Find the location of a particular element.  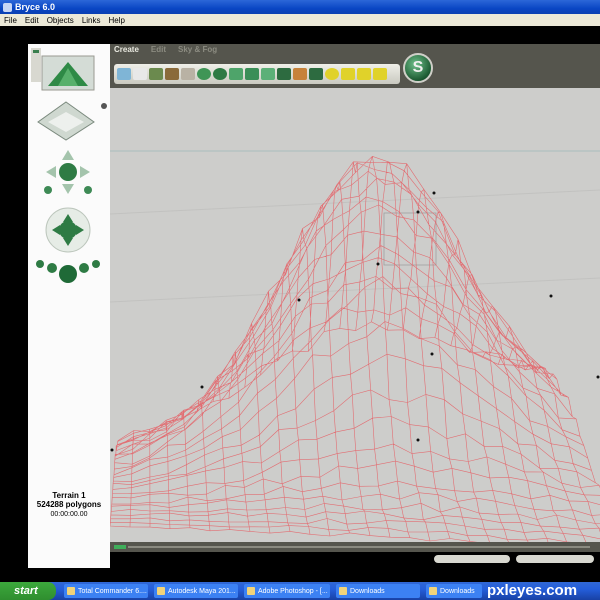

sphere-icon is located at coordinates (204, 74).